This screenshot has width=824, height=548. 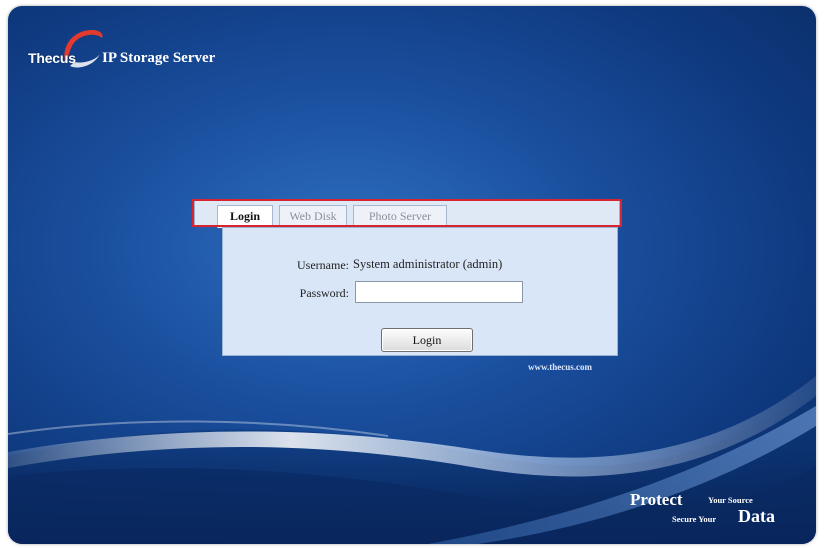 I want to click on slogan: Protect Your Source Secure Your Data, so click(x=715, y=510).